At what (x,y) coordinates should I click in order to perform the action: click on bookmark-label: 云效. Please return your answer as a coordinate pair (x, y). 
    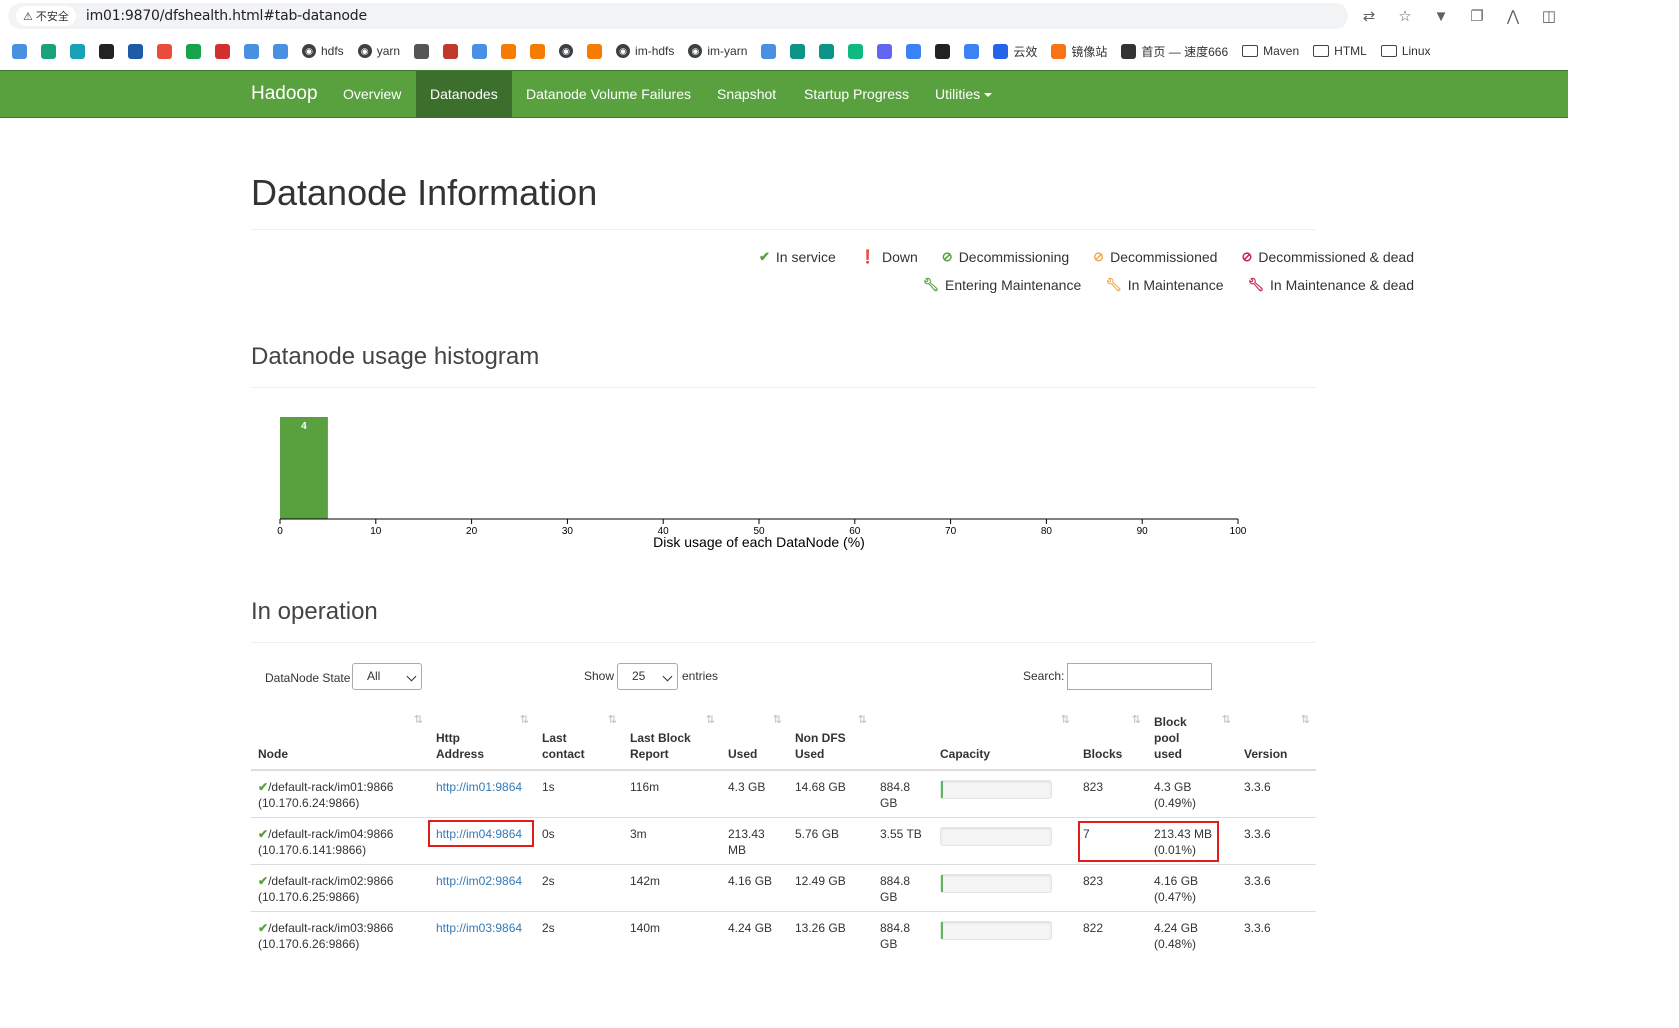
    Looking at the image, I should click on (1025, 51).